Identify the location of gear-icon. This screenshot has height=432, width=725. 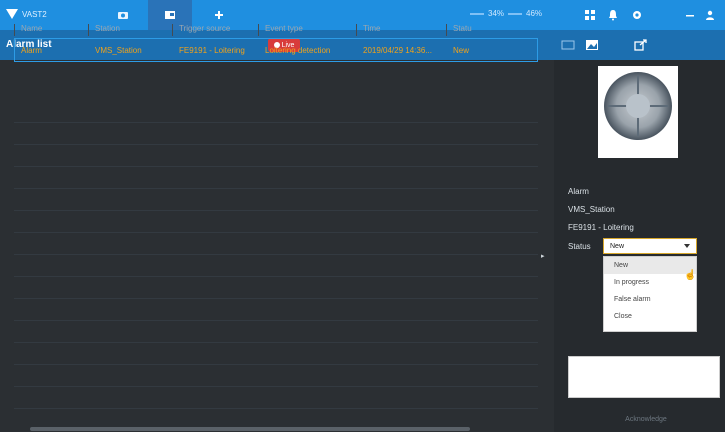
(637, 15).